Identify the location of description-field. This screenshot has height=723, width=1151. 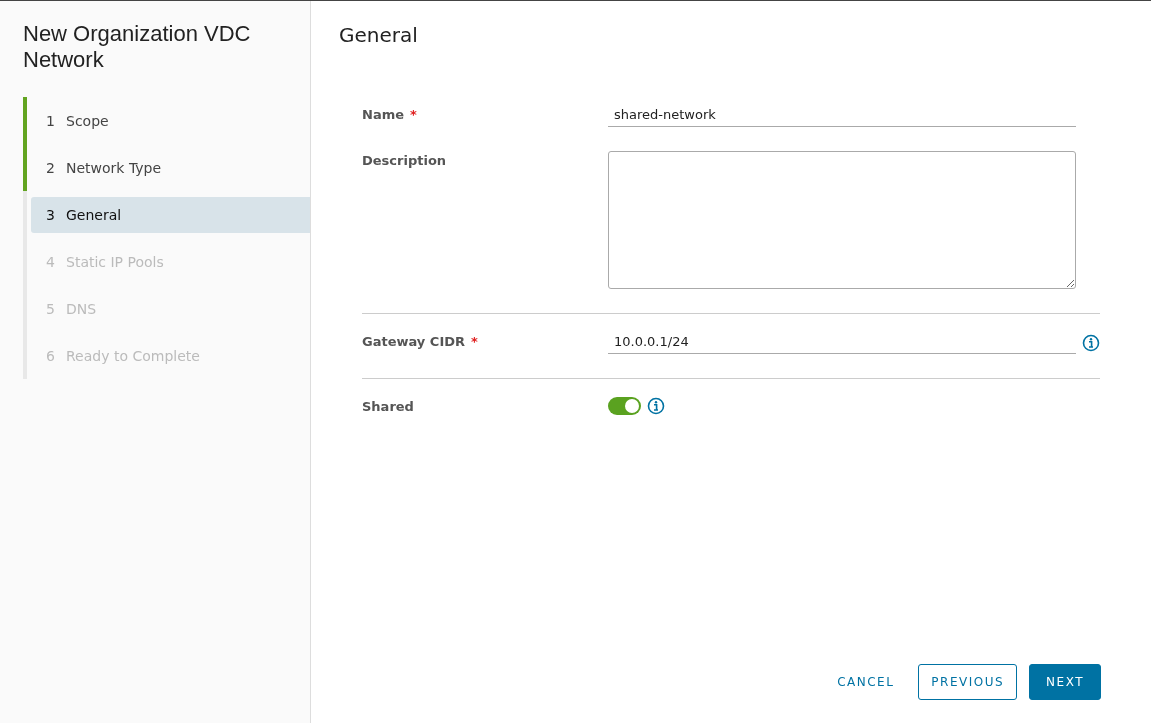
(842, 220).